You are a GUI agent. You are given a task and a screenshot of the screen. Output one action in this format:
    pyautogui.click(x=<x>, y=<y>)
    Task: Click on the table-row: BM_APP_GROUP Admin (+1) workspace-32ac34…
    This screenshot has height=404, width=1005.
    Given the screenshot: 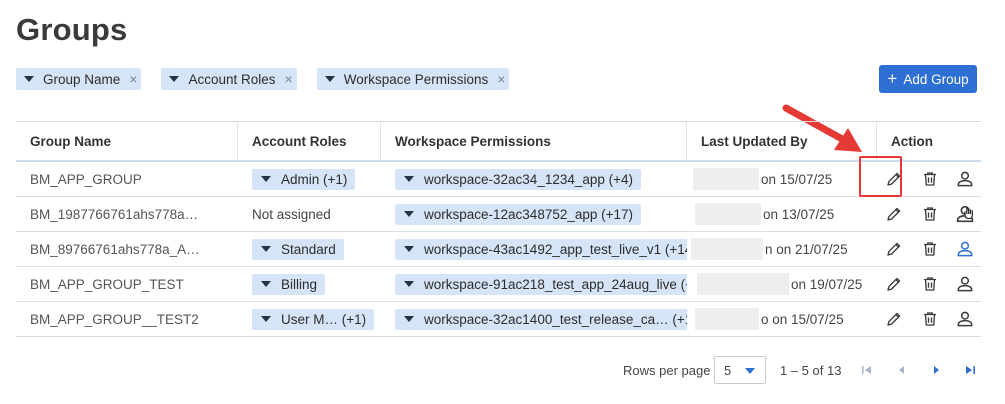 What is the action you would take?
    pyautogui.click(x=498, y=179)
    